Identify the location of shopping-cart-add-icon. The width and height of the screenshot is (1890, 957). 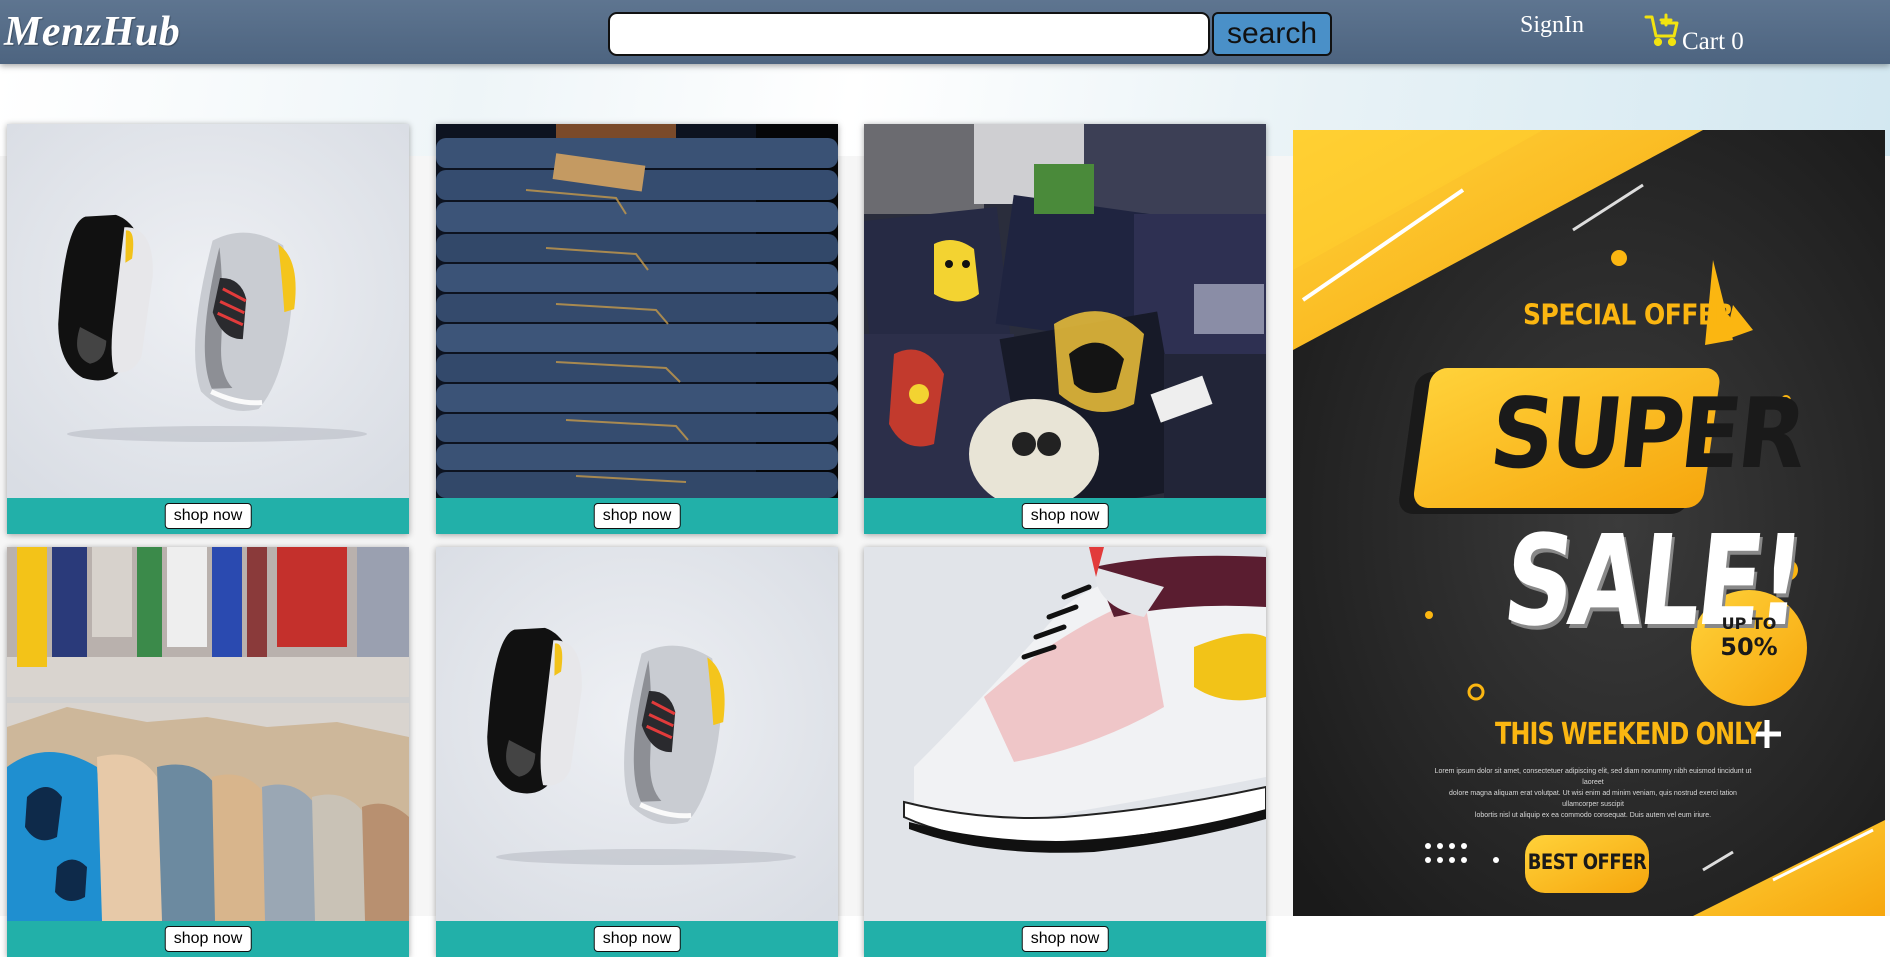
(1661, 30).